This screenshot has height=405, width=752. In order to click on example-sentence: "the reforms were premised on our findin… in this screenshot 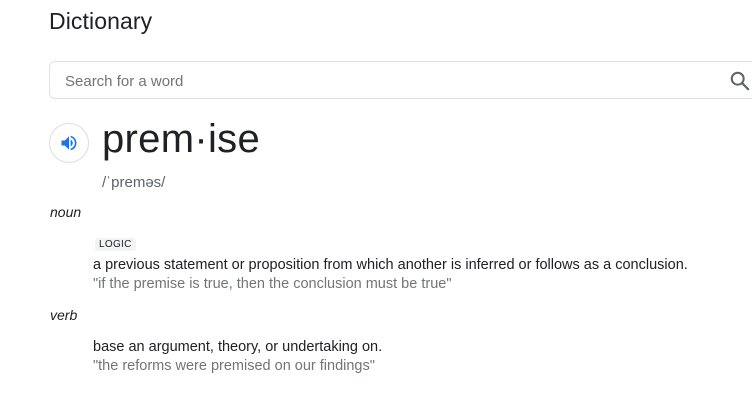, I will do `click(234, 366)`.